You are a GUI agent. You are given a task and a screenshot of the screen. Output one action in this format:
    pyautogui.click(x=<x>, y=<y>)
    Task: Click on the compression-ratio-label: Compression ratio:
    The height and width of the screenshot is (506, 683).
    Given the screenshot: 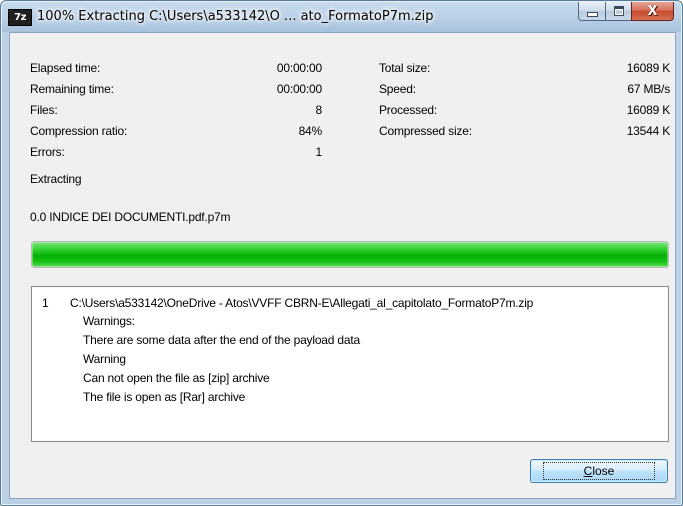 What is the action you would take?
    pyautogui.click(x=79, y=131)
    